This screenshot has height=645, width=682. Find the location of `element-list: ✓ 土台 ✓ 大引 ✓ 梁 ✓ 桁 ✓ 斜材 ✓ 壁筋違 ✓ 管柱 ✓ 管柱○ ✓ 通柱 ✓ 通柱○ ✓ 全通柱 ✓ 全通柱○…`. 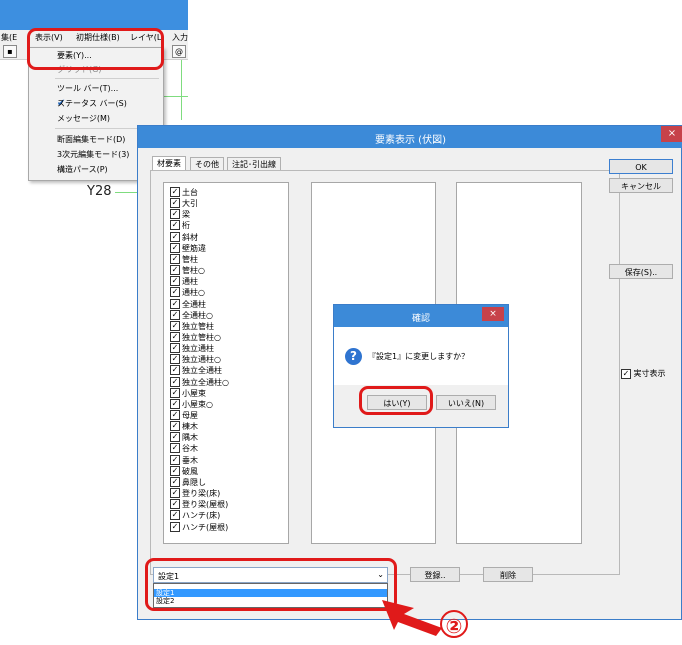

element-list: ✓ 土台 ✓ 大引 ✓ 梁 ✓ 桁 ✓ 斜材 ✓ 壁筋違 ✓ 管柱 ✓ 管柱○ ✓ 通柱 ✓ 通柱○ ✓ 全通柱 ✓ 全通柱○… is located at coordinates (226, 363).